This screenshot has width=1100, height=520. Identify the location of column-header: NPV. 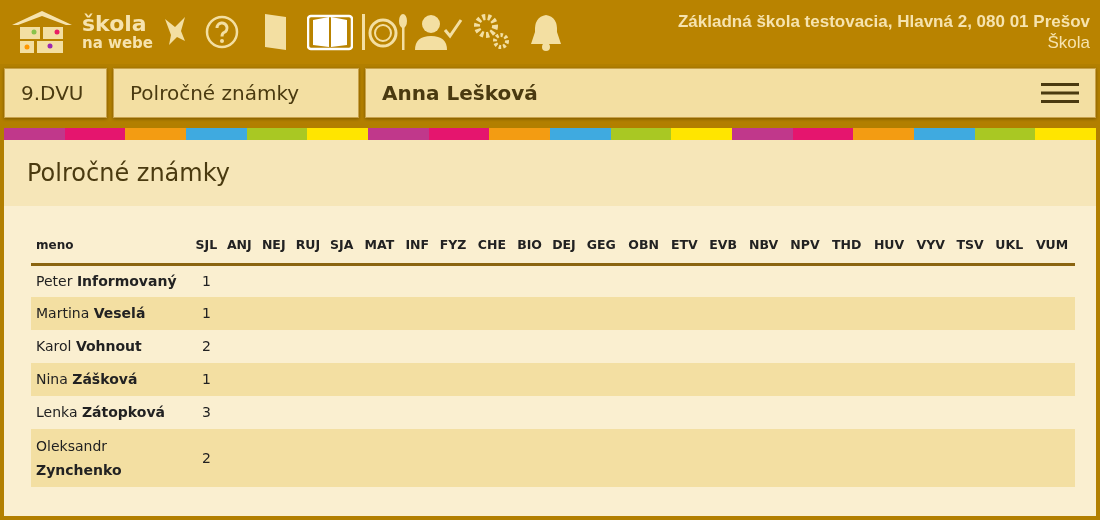
(805, 246).